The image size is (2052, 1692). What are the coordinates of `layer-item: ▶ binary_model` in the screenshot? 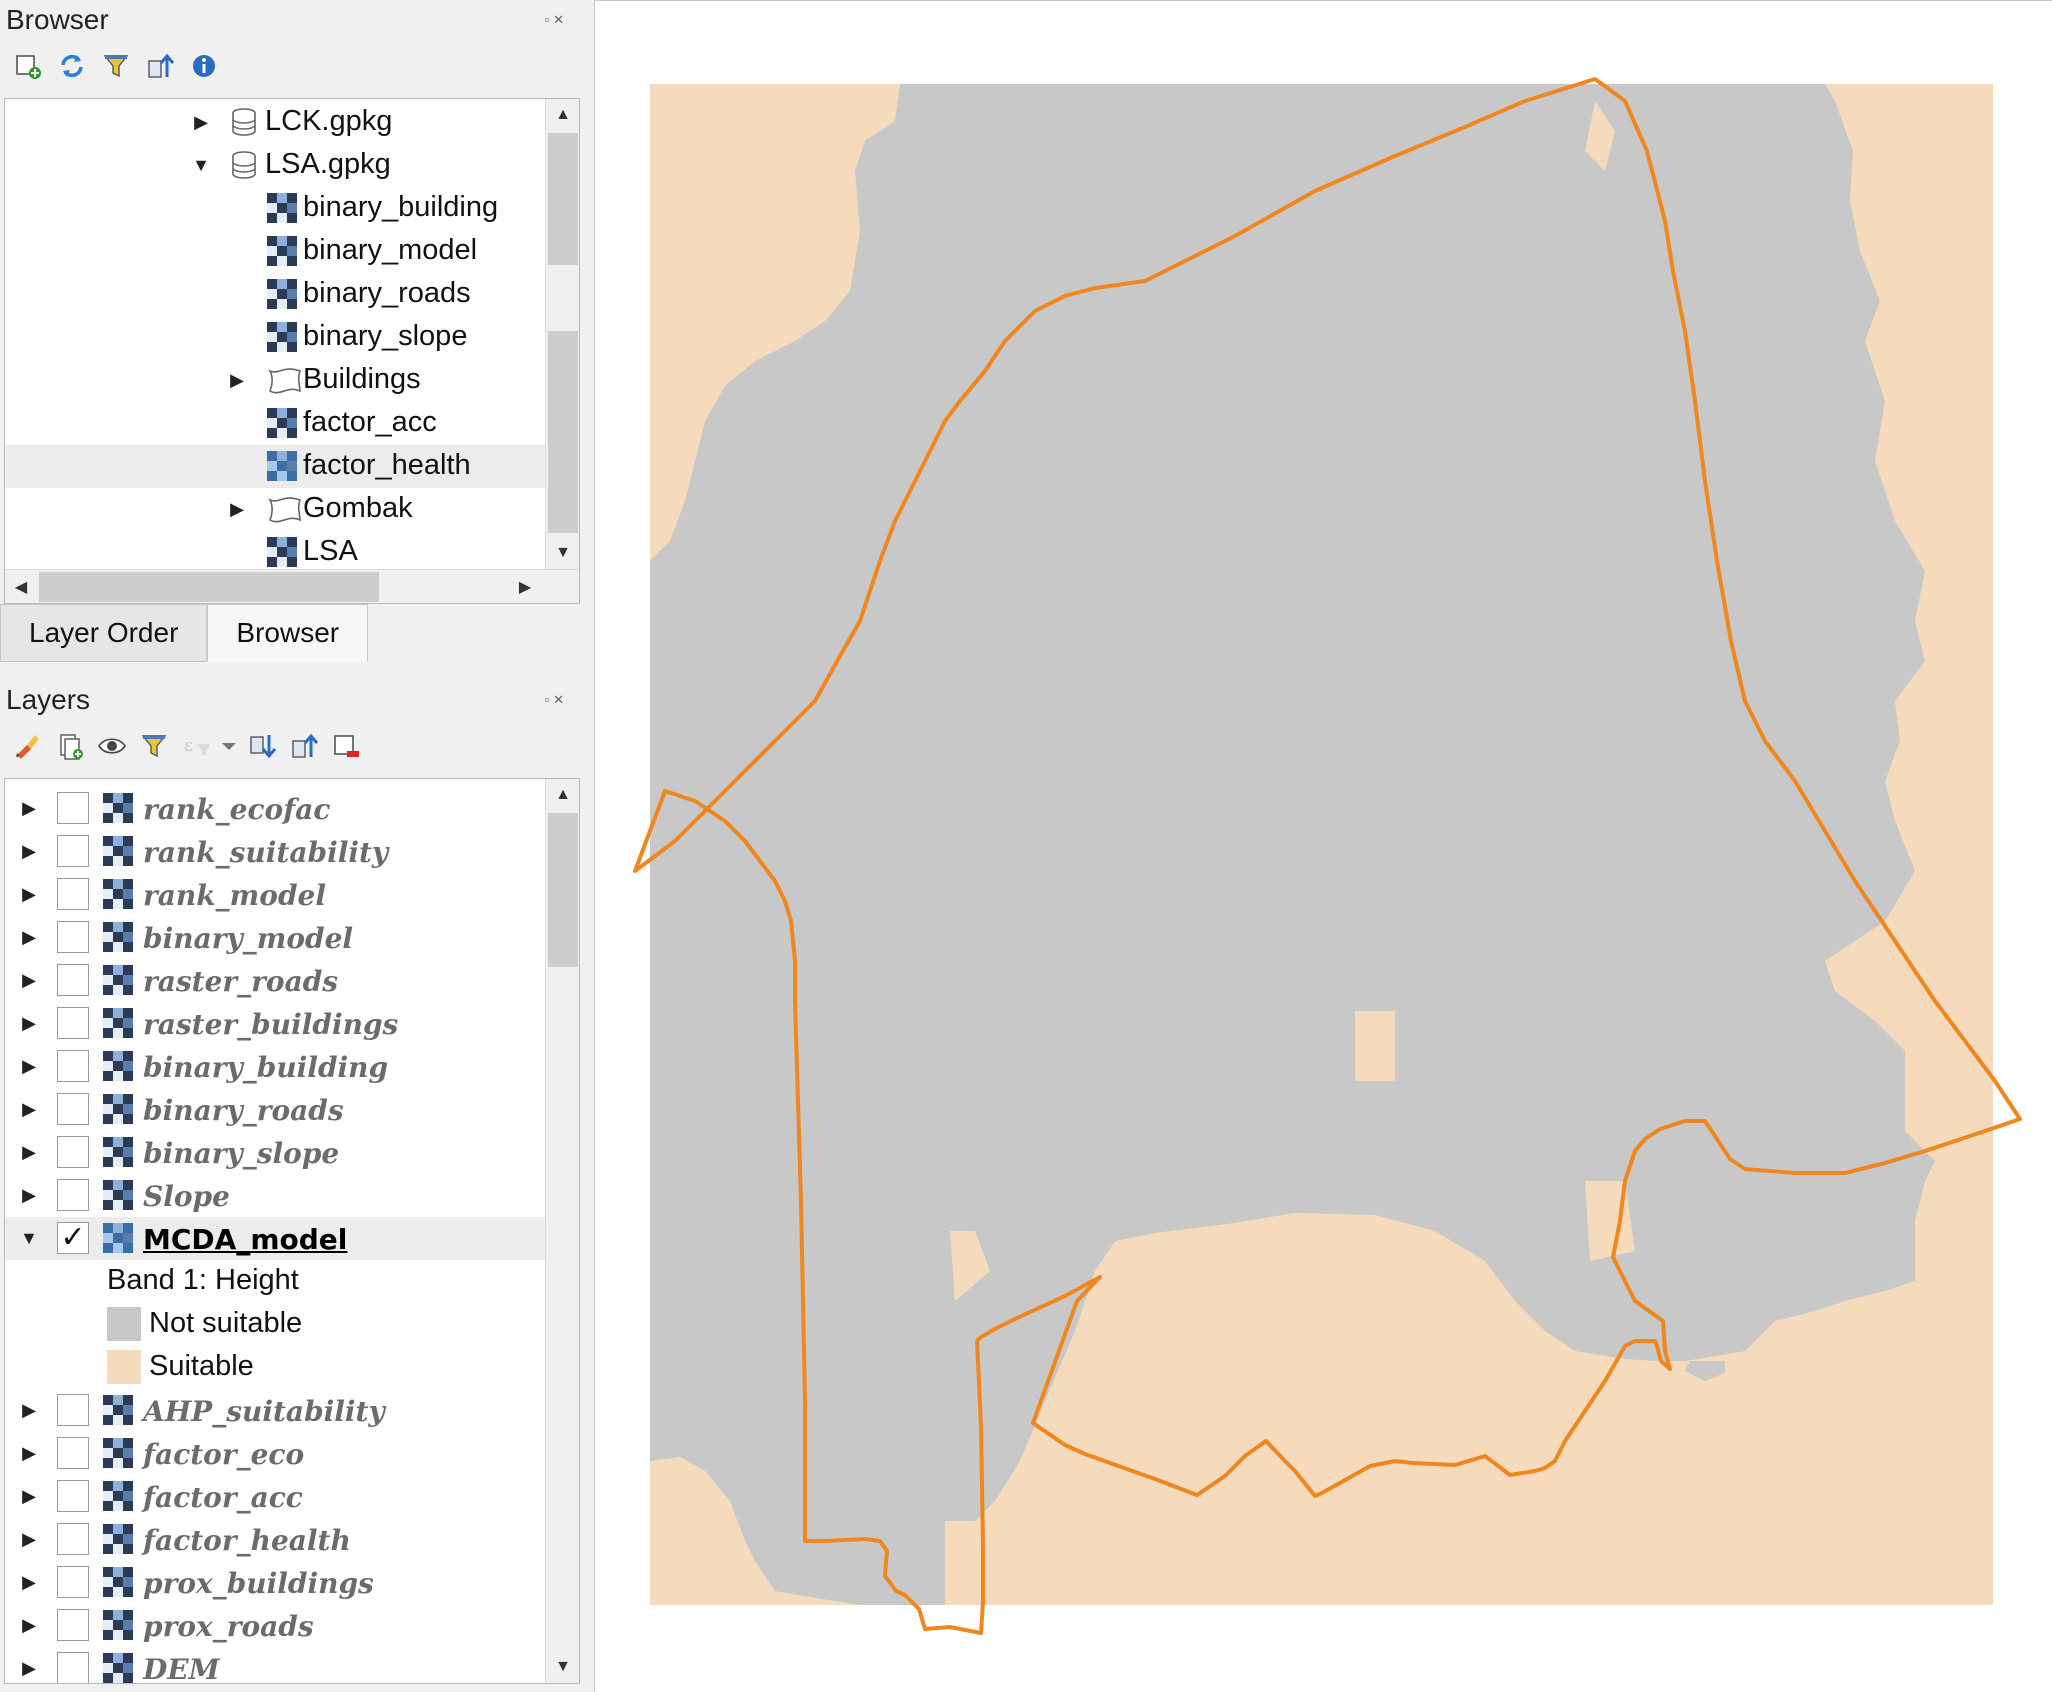 It's located at (292, 937).